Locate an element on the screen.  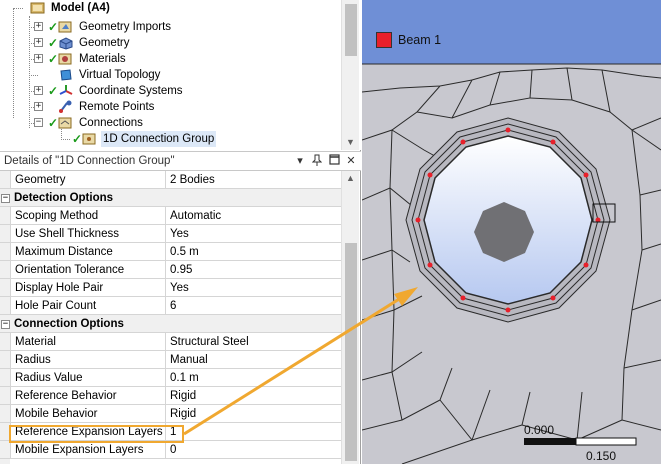
row-mobile-expansion-layers: Mobile Expansion Layers 0 is located at coordinates (170, 450).